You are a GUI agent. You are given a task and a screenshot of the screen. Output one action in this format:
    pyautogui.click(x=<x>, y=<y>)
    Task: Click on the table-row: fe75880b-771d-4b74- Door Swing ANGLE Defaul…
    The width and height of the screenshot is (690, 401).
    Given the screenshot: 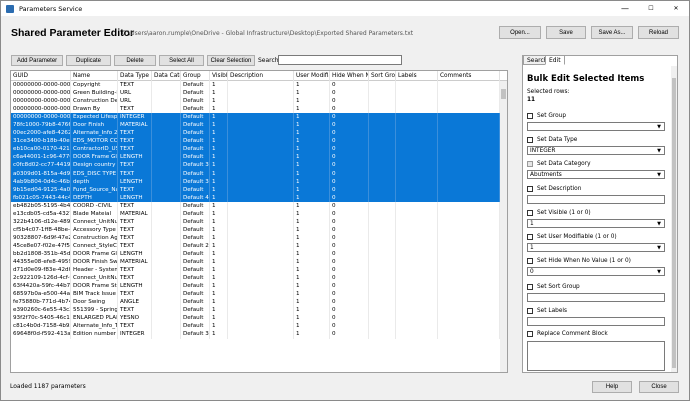 What is the action you would take?
    pyautogui.click(x=255, y=302)
    